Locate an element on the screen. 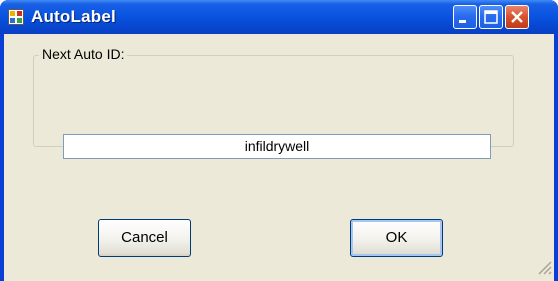 This screenshot has height=281, width=558. title-bar: AutoLabel is located at coordinates (279, 17).